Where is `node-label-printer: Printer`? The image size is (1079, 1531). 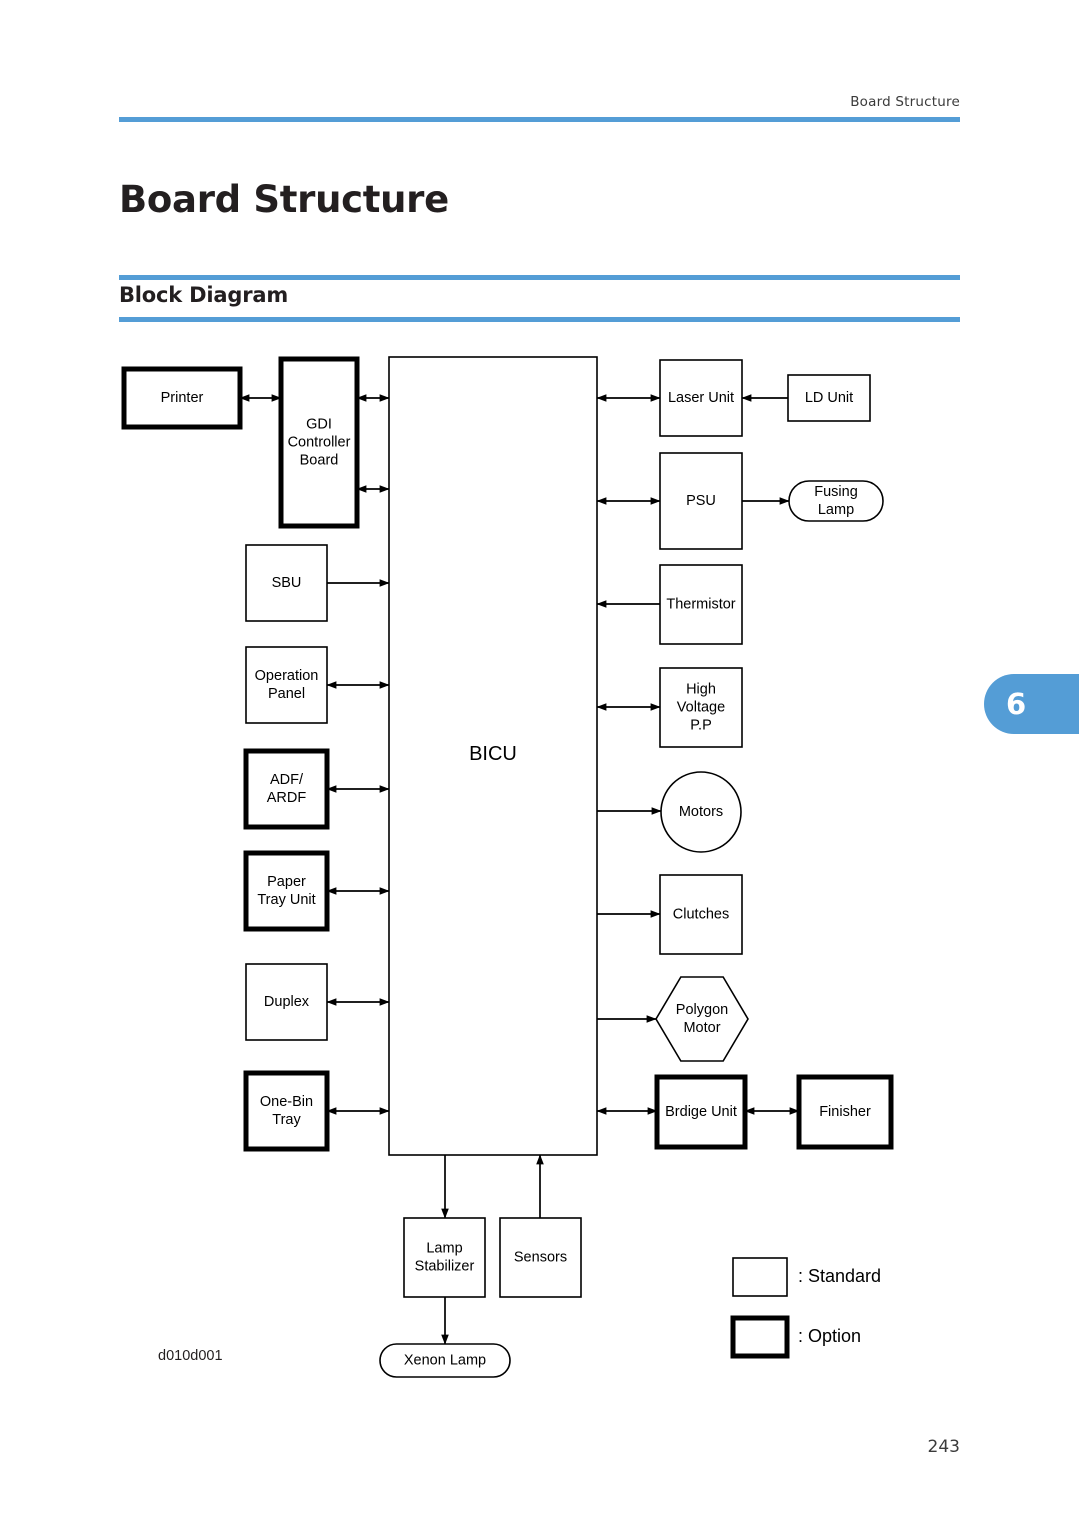 node-label-printer: Printer is located at coordinates (182, 398).